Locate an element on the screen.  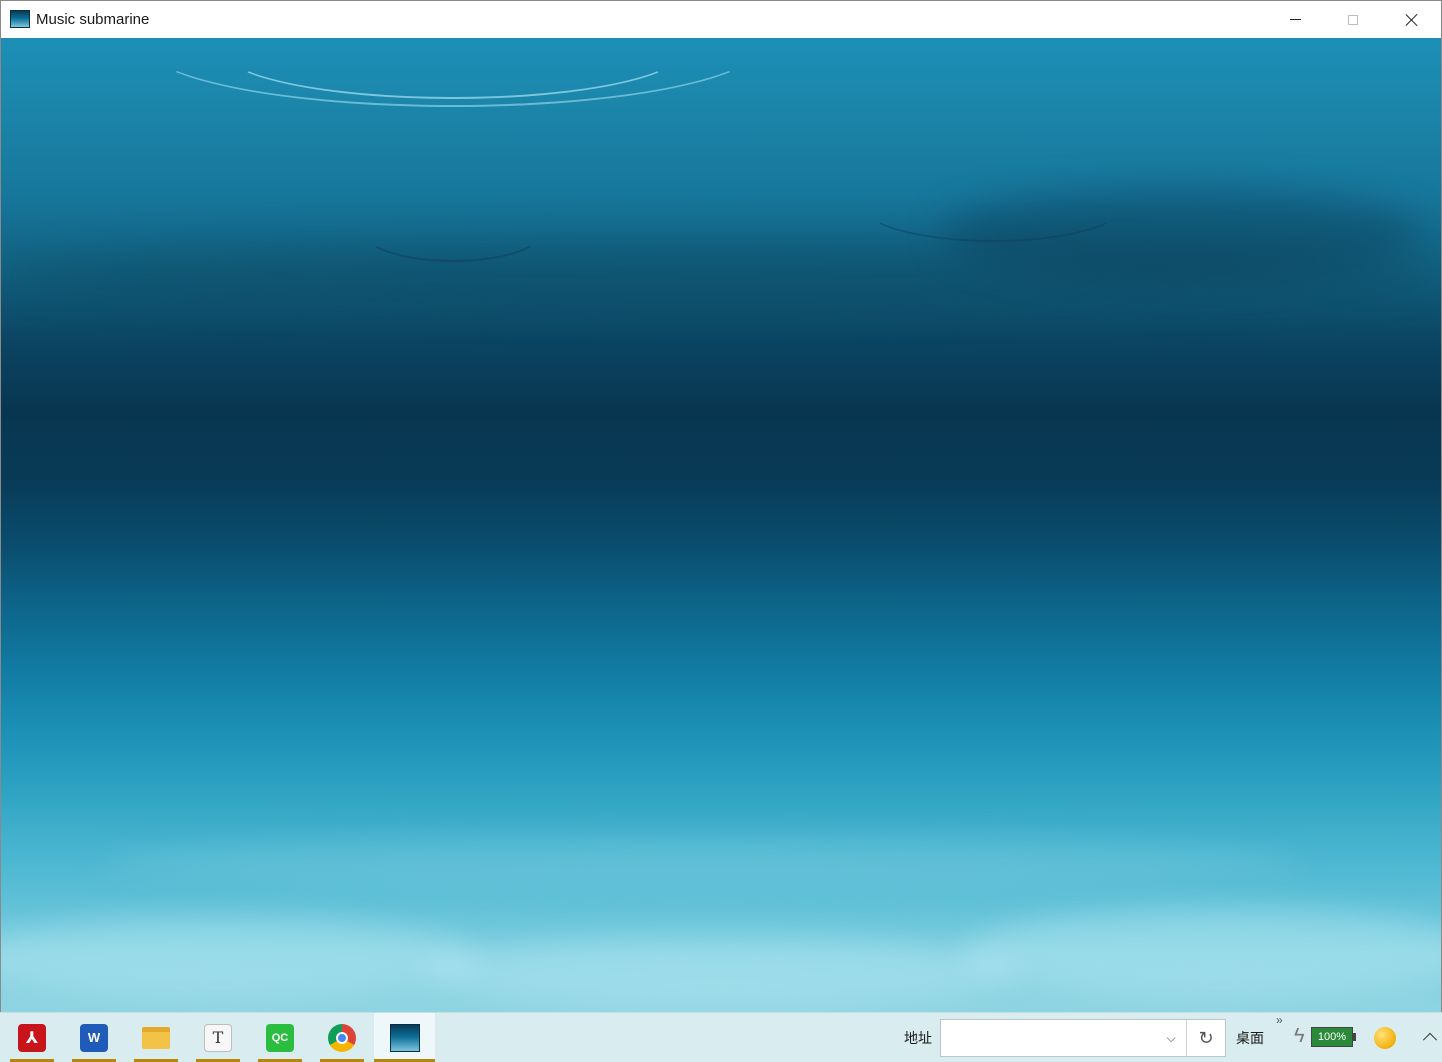
address-label: 地址 is located at coordinates (918, 1039).